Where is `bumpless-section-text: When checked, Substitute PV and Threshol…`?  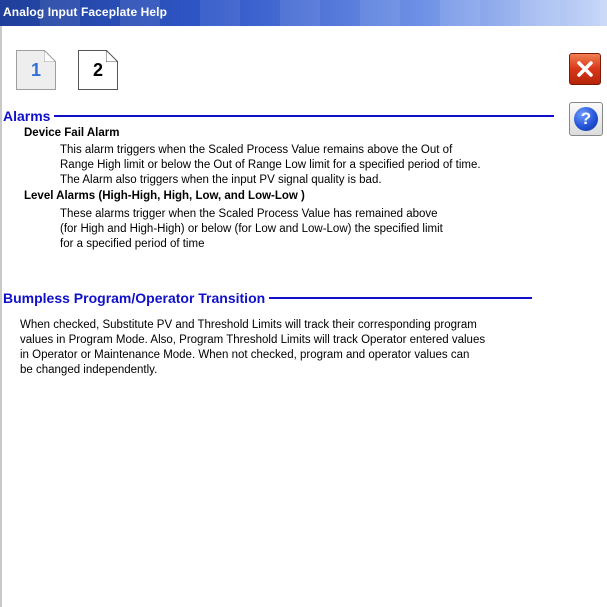
bumpless-section-text: When checked, Substitute PV and Threshol… is located at coordinates (253, 347).